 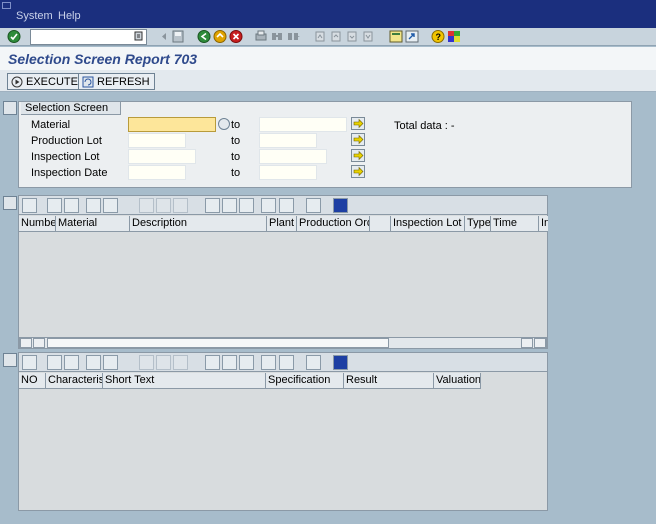 I want to click on grid2-col-header: Valuation, so click(x=457, y=381).